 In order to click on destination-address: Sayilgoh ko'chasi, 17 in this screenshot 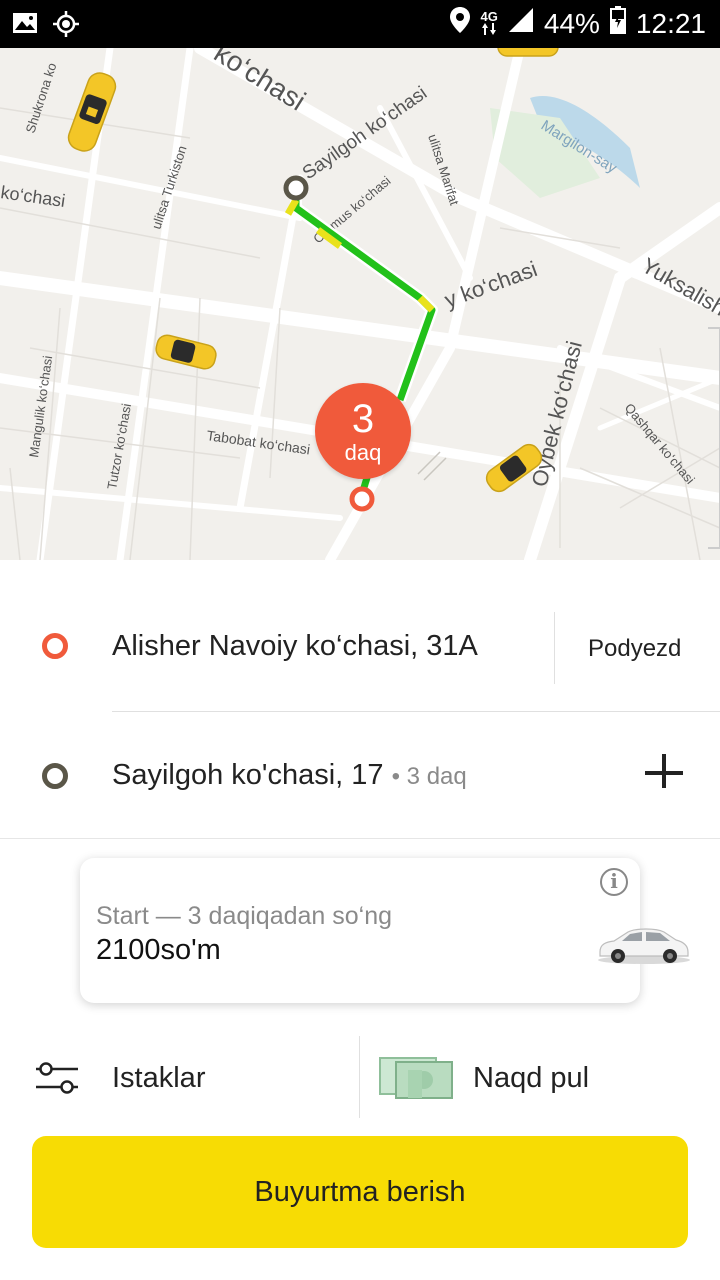, I will do `click(248, 775)`.